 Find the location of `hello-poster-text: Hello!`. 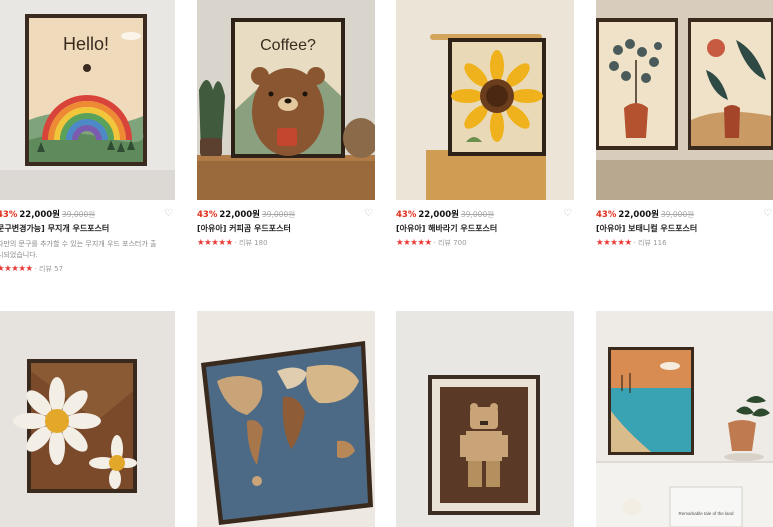

hello-poster-text: Hello! is located at coordinates (86, 44).